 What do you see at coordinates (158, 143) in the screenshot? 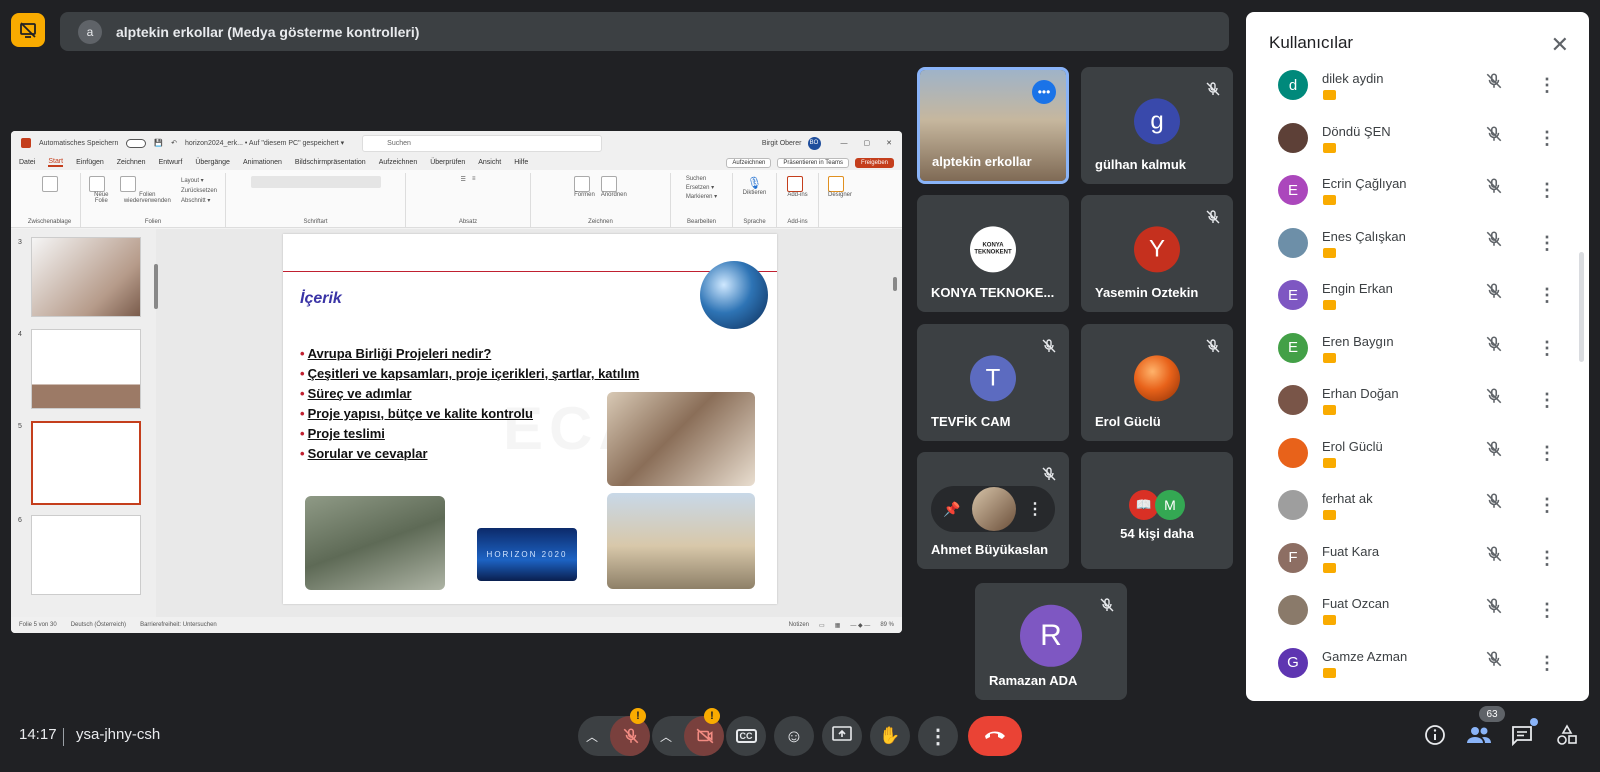
I see `save-icon: 💾` at bounding box center [158, 143].